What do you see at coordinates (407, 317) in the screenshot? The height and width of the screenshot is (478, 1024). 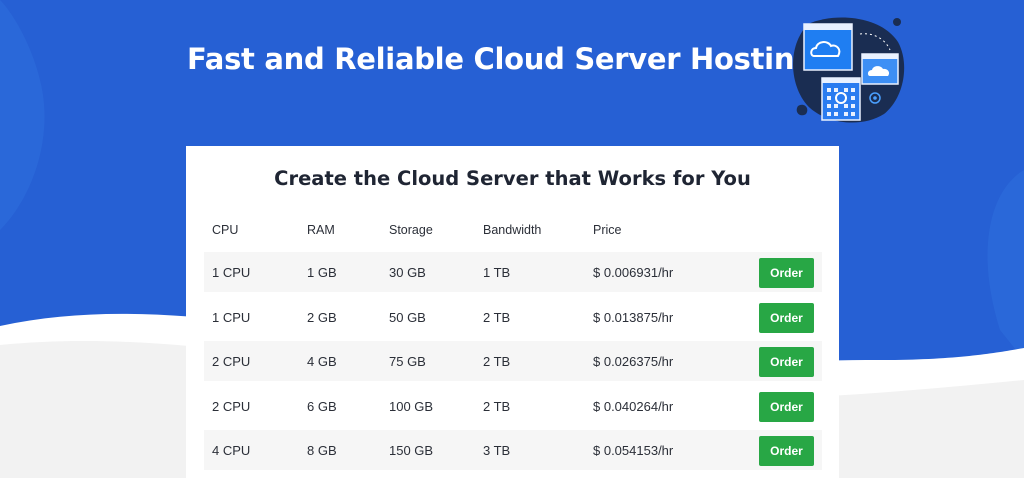 I see `cell-storage: 50 GB` at bounding box center [407, 317].